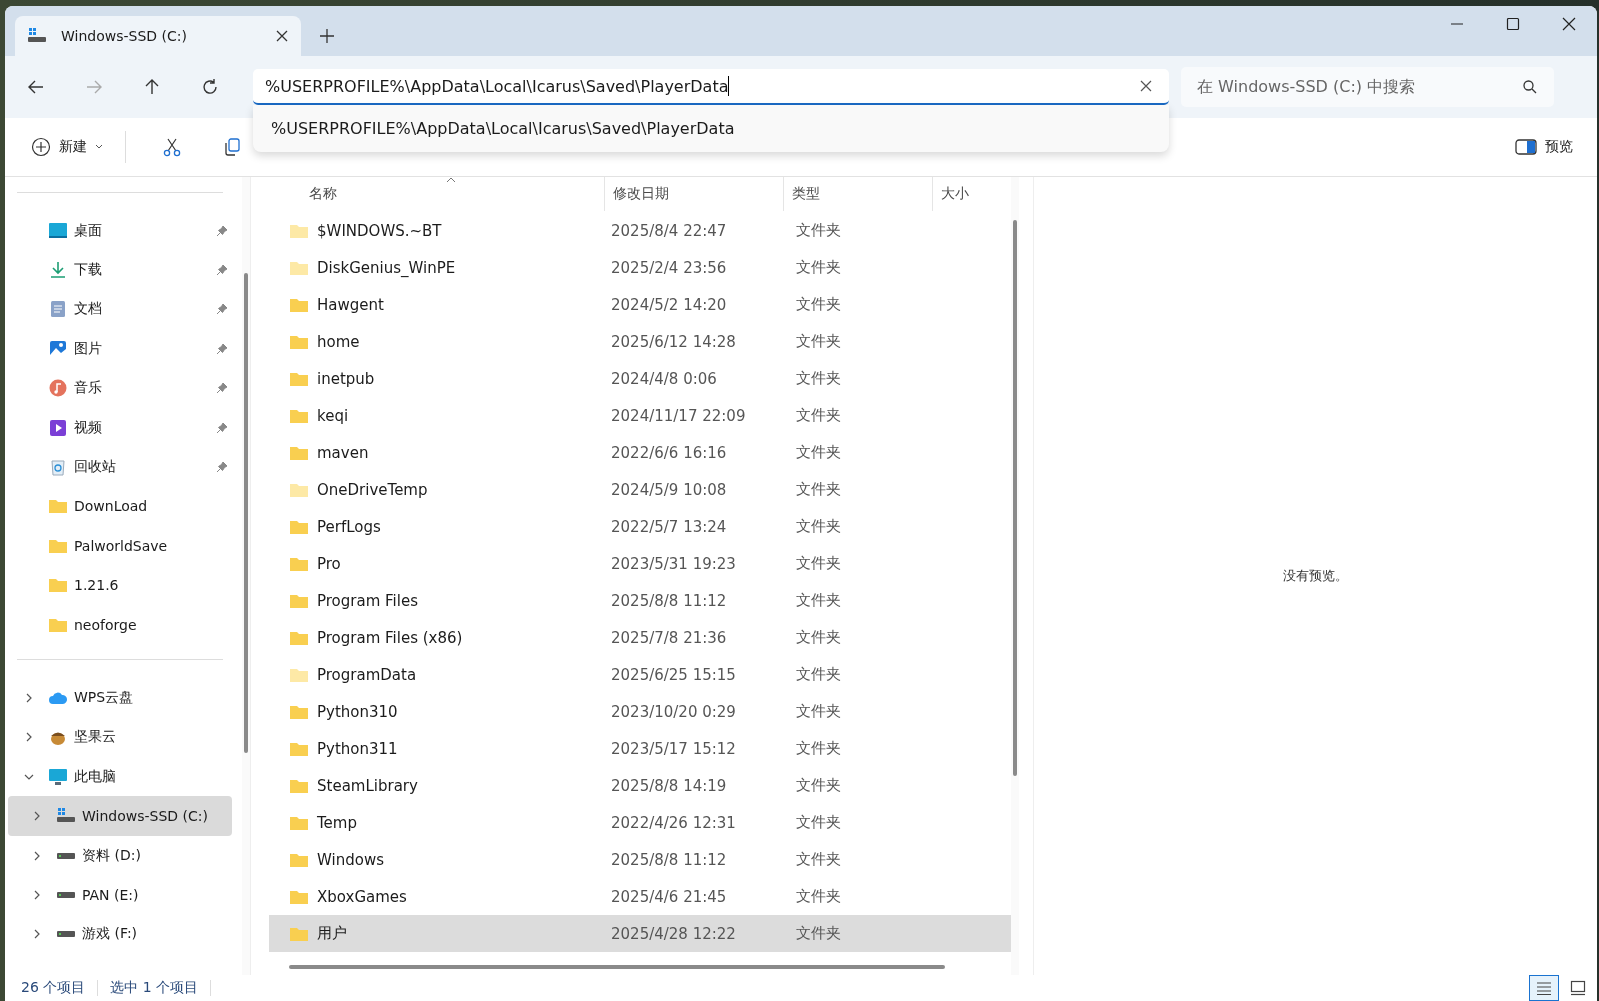  I want to click on back-arrow-icon, so click(36, 87).